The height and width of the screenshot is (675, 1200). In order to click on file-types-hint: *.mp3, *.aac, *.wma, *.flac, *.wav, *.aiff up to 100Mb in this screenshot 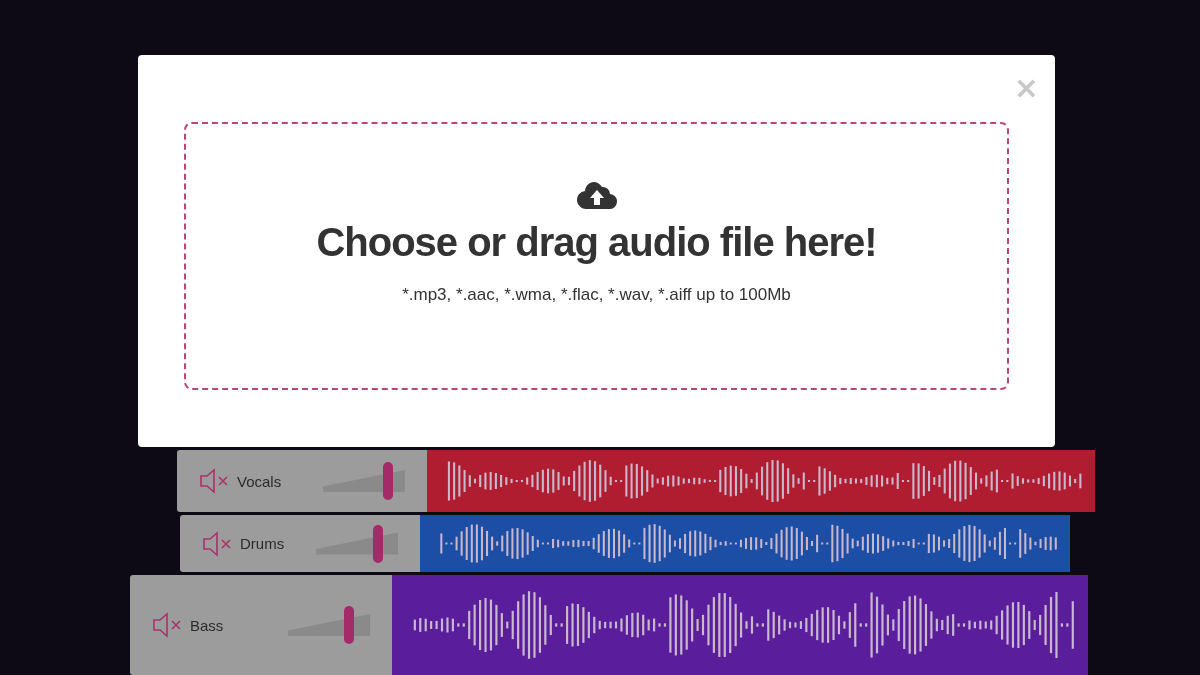, I will do `click(596, 295)`.